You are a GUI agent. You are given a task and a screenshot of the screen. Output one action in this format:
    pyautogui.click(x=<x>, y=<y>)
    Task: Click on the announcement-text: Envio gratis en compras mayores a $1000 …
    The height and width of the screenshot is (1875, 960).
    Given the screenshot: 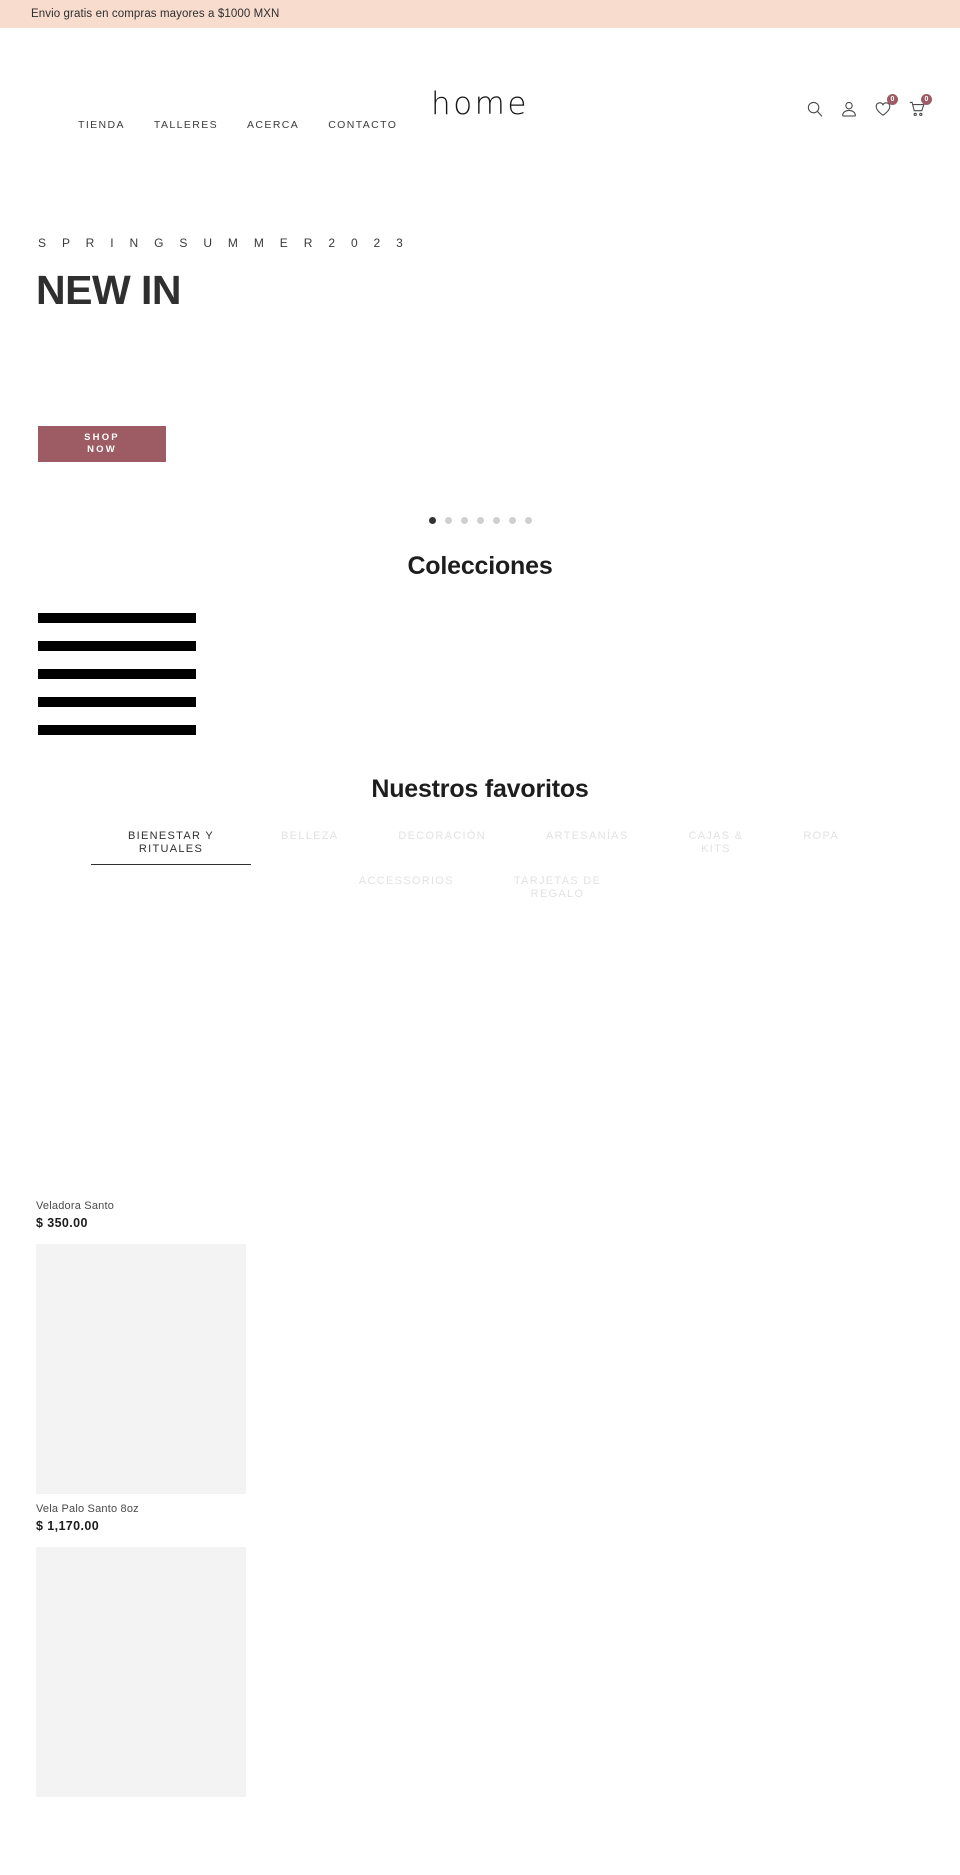 What is the action you would take?
    pyautogui.click(x=155, y=14)
    